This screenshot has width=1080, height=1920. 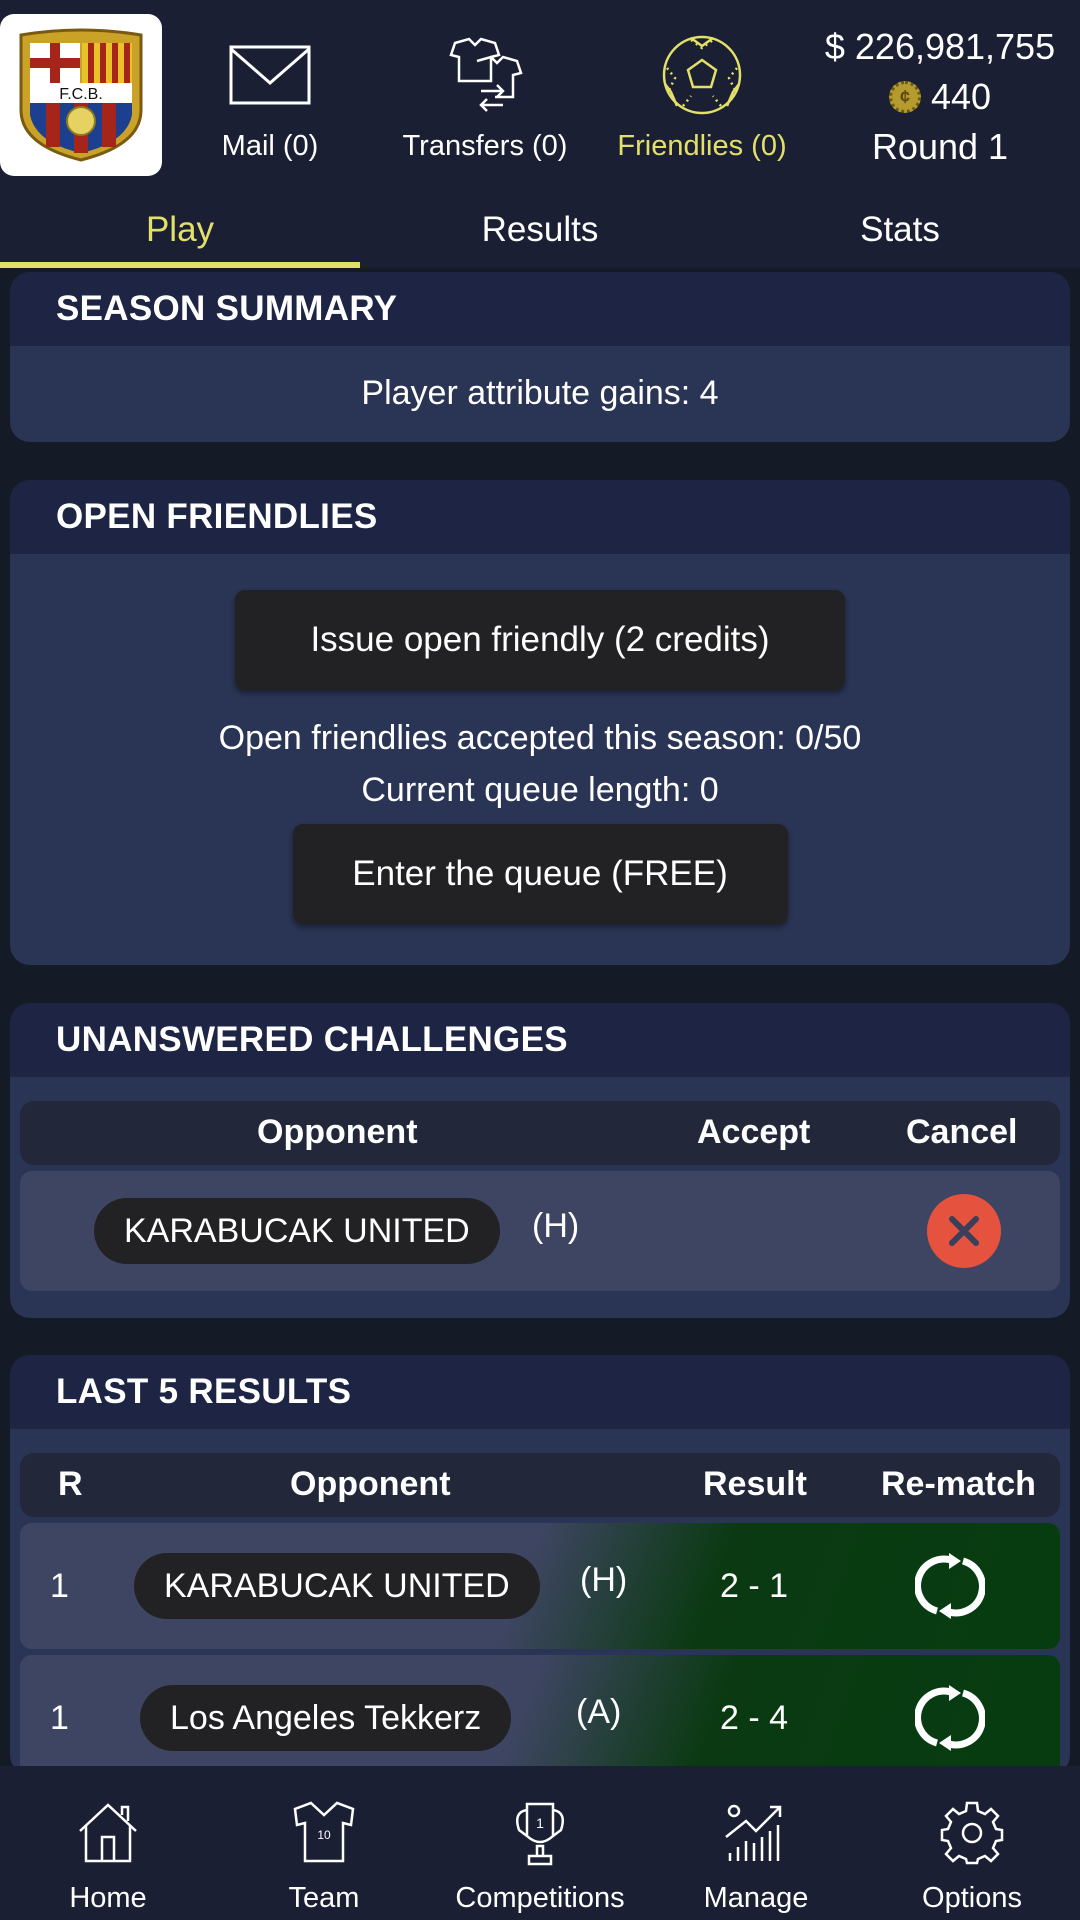 What do you see at coordinates (702, 146) in the screenshot?
I see `friendlies-label: Friendlies (0)` at bounding box center [702, 146].